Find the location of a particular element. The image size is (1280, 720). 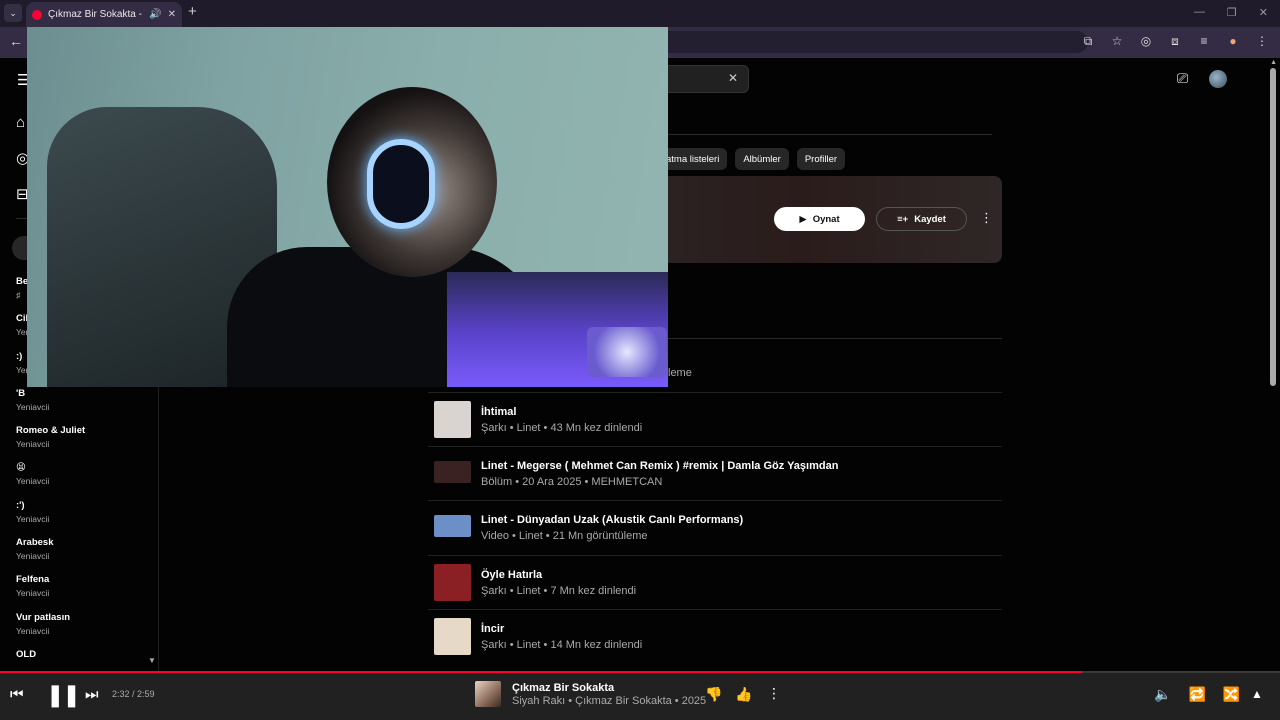

star-icon: ☆ is located at coordinates (1117, 41).